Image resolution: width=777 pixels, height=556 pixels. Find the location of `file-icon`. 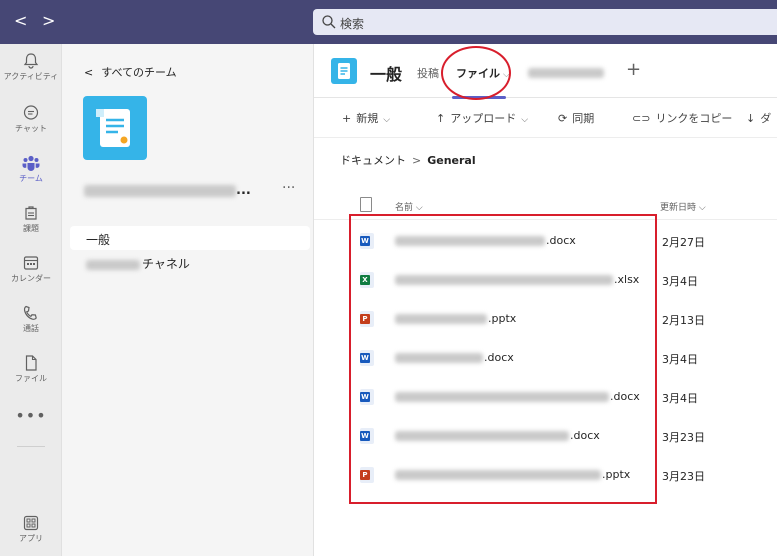

file-icon is located at coordinates (31, 363).